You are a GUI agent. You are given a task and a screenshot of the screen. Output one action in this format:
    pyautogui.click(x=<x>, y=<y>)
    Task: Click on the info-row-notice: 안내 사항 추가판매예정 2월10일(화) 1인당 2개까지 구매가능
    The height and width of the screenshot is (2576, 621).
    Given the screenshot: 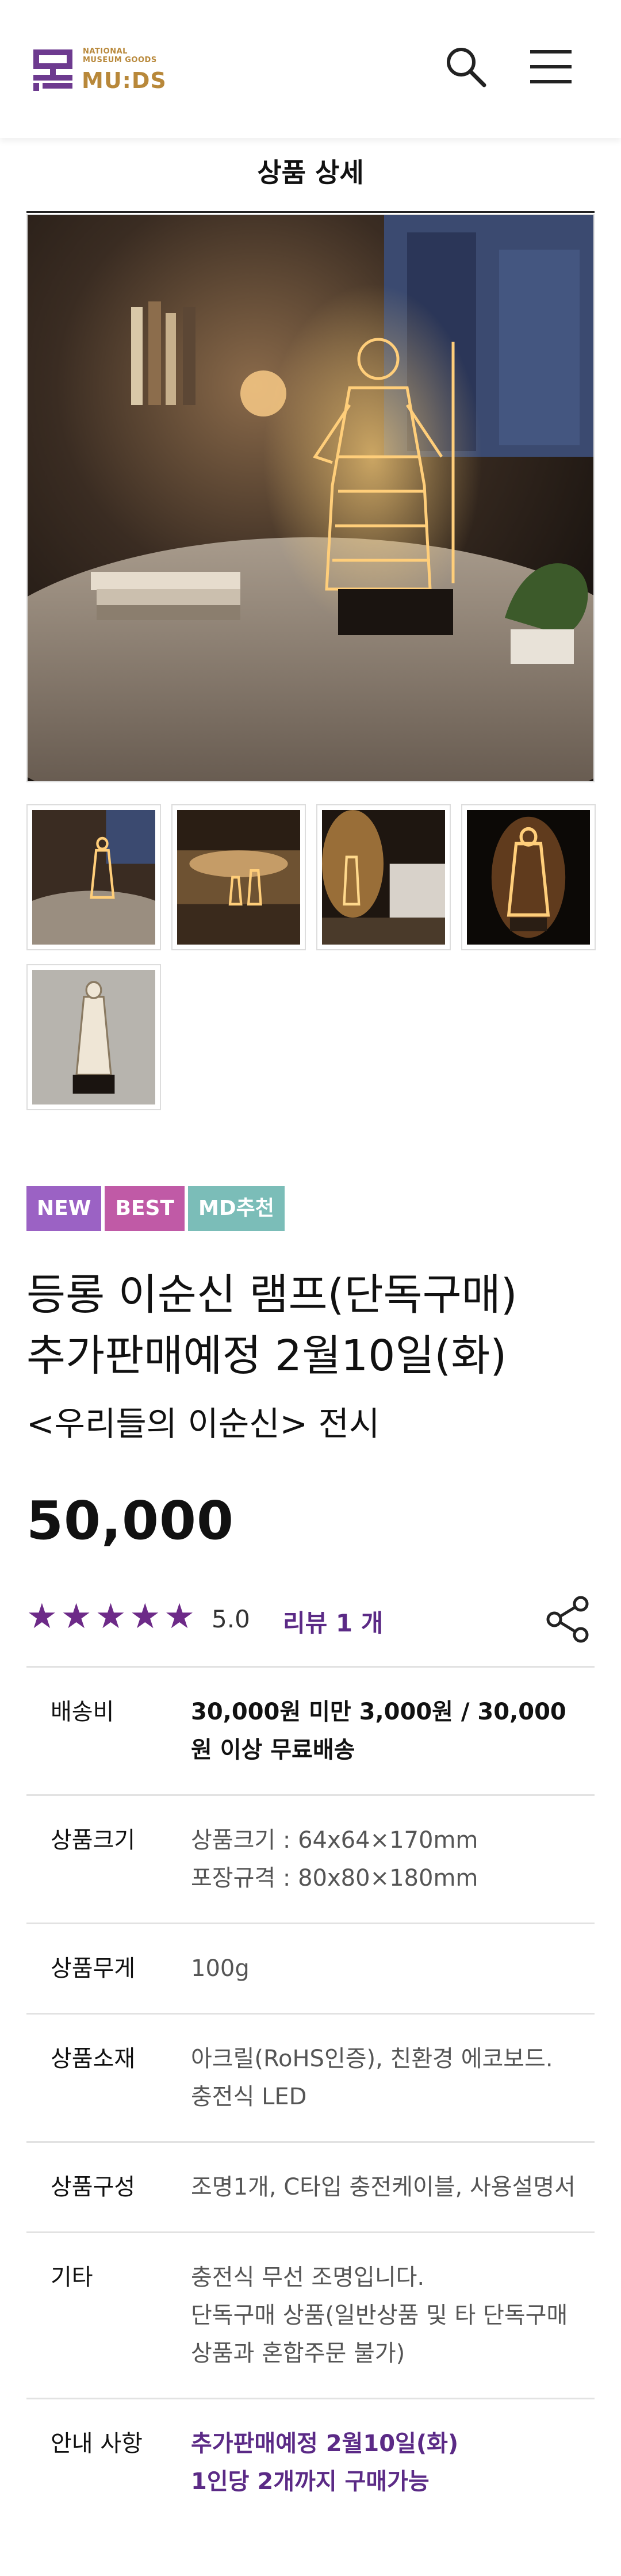 What is the action you would take?
    pyautogui.click(x=310, y=2462)
    